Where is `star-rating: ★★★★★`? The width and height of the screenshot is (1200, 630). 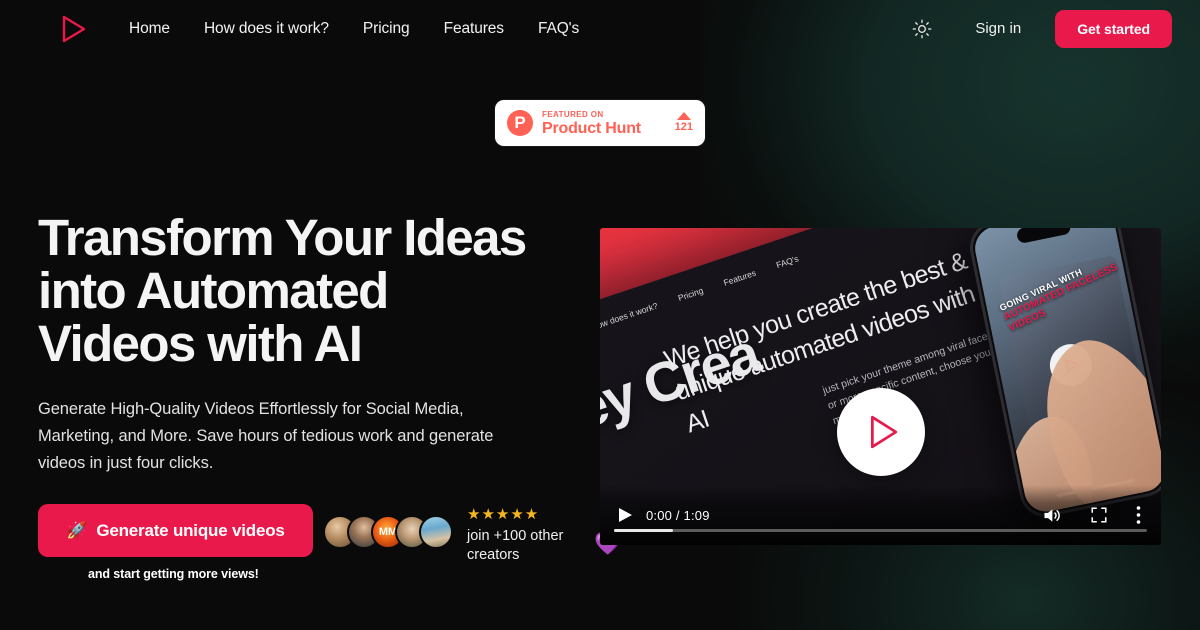
star-rating: ★★★★★ is located at coordinates (503, 514).